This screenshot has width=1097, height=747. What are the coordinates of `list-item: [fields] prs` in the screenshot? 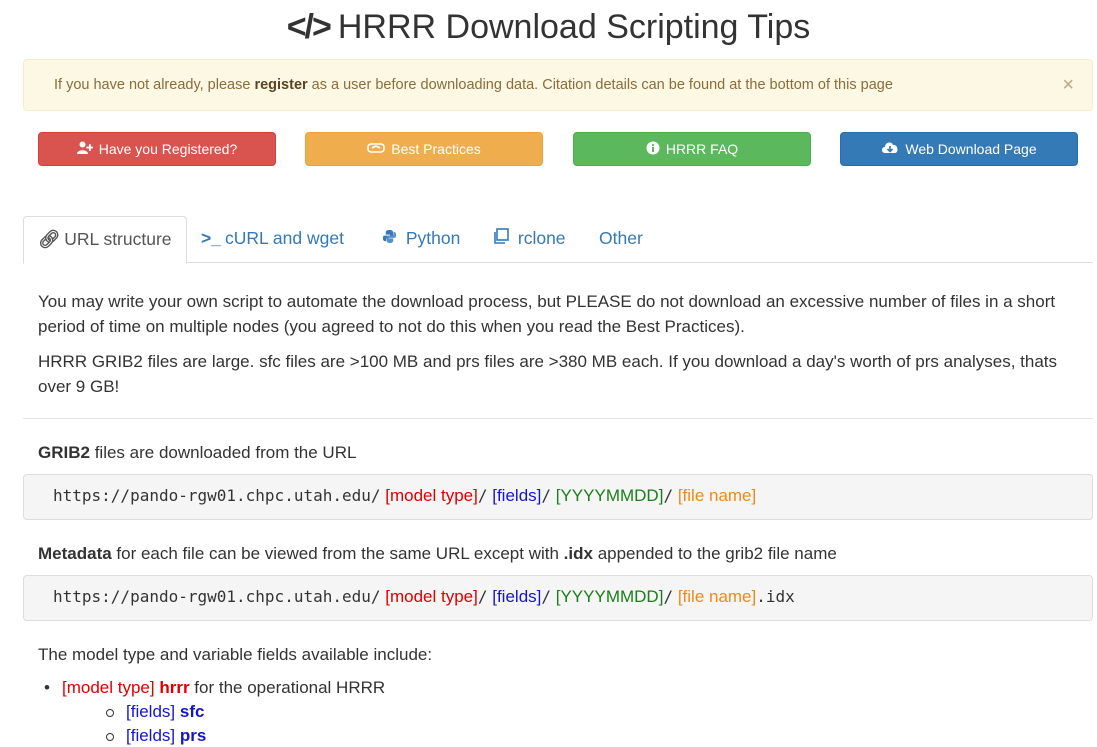 It's located at (590, 735).